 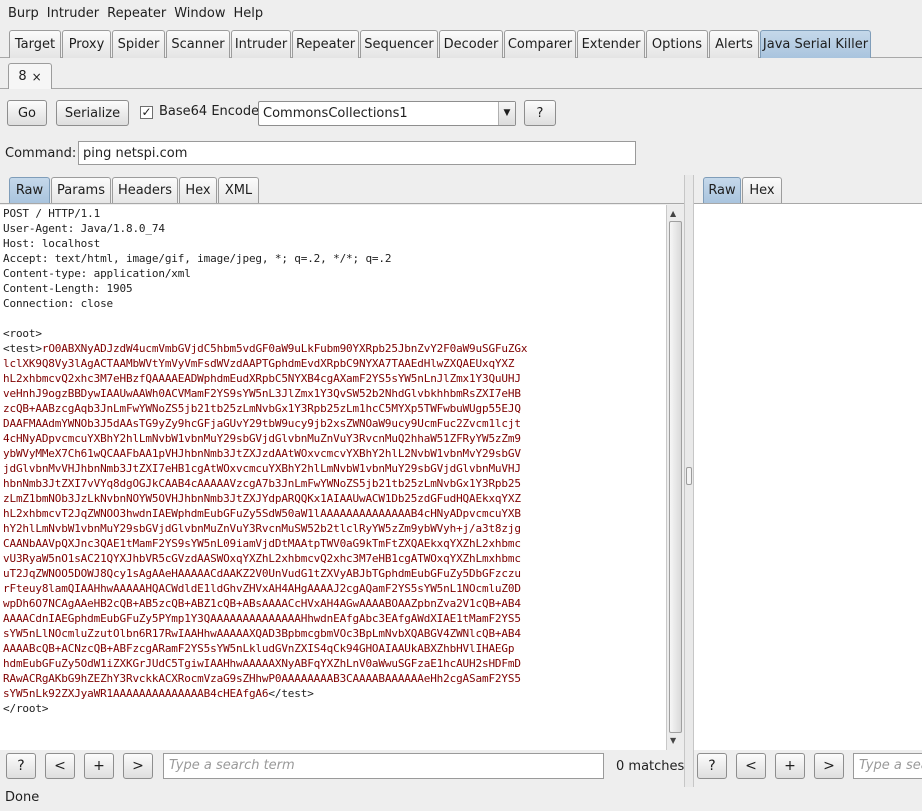 What do you see at coordinates (41, 153) in the screenshot?
I see `command-label: Command:` at bounding box center [41, 153].